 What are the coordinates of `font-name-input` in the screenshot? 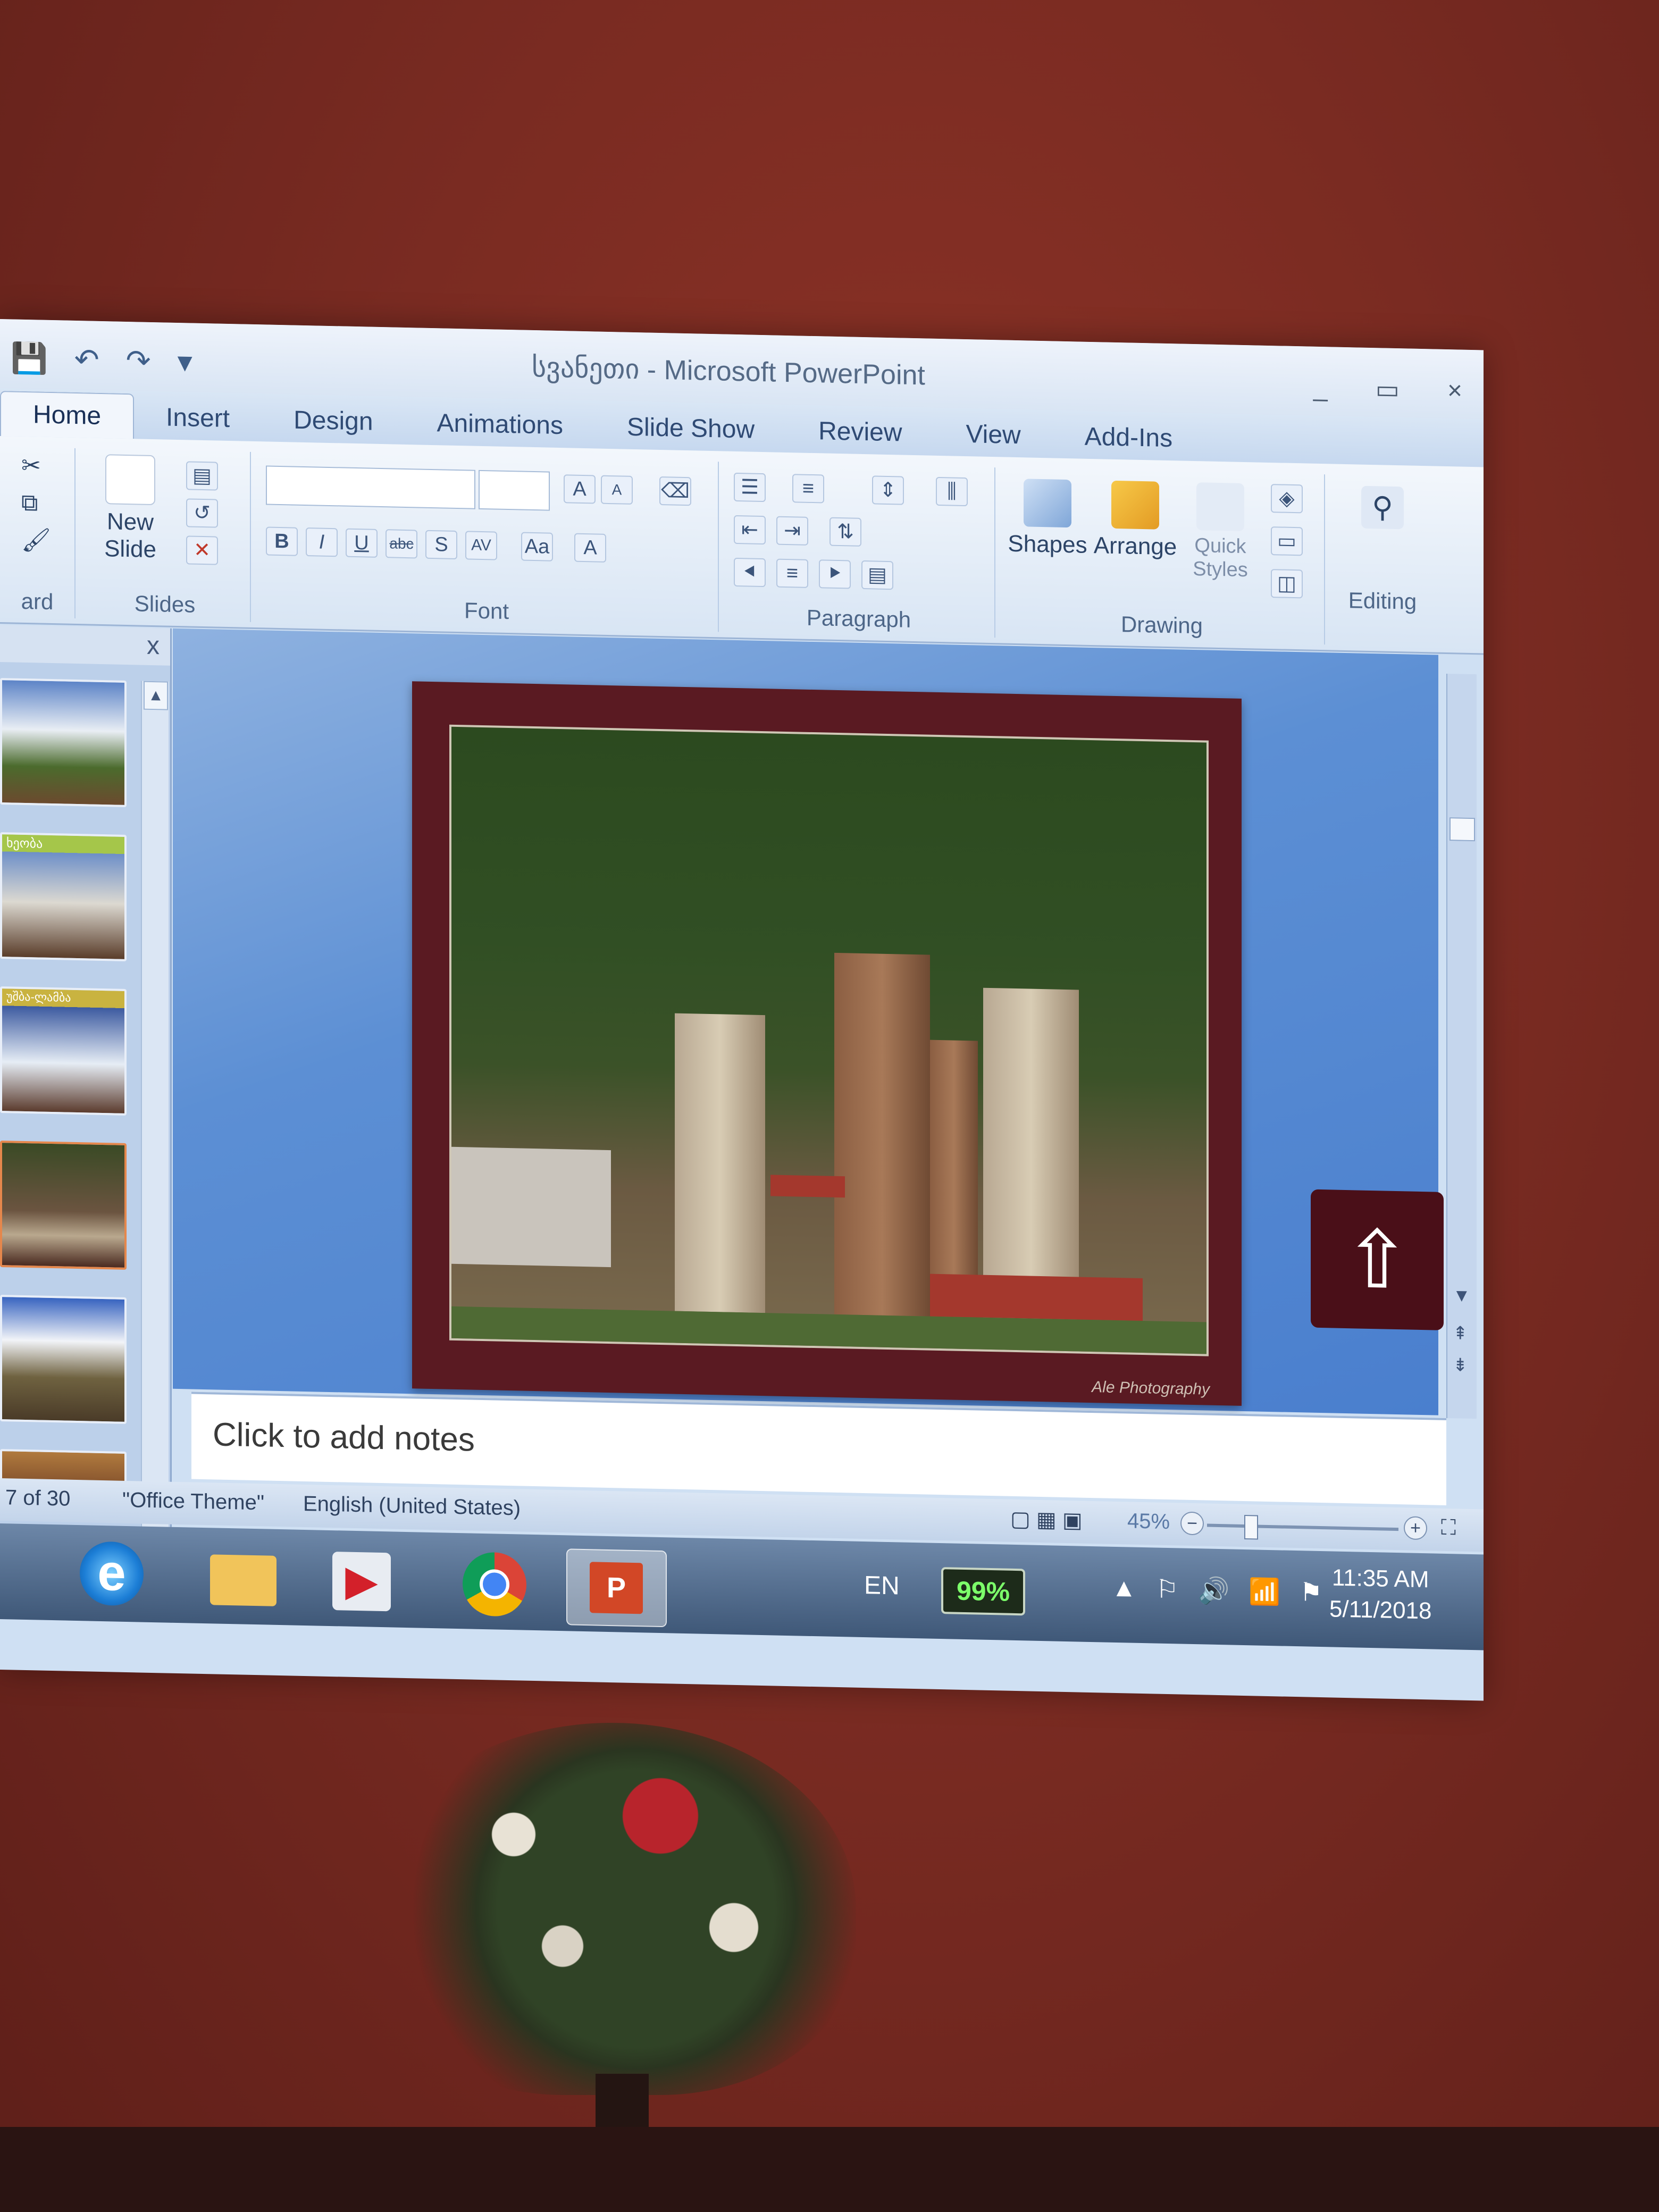 It's located at (370, 487).